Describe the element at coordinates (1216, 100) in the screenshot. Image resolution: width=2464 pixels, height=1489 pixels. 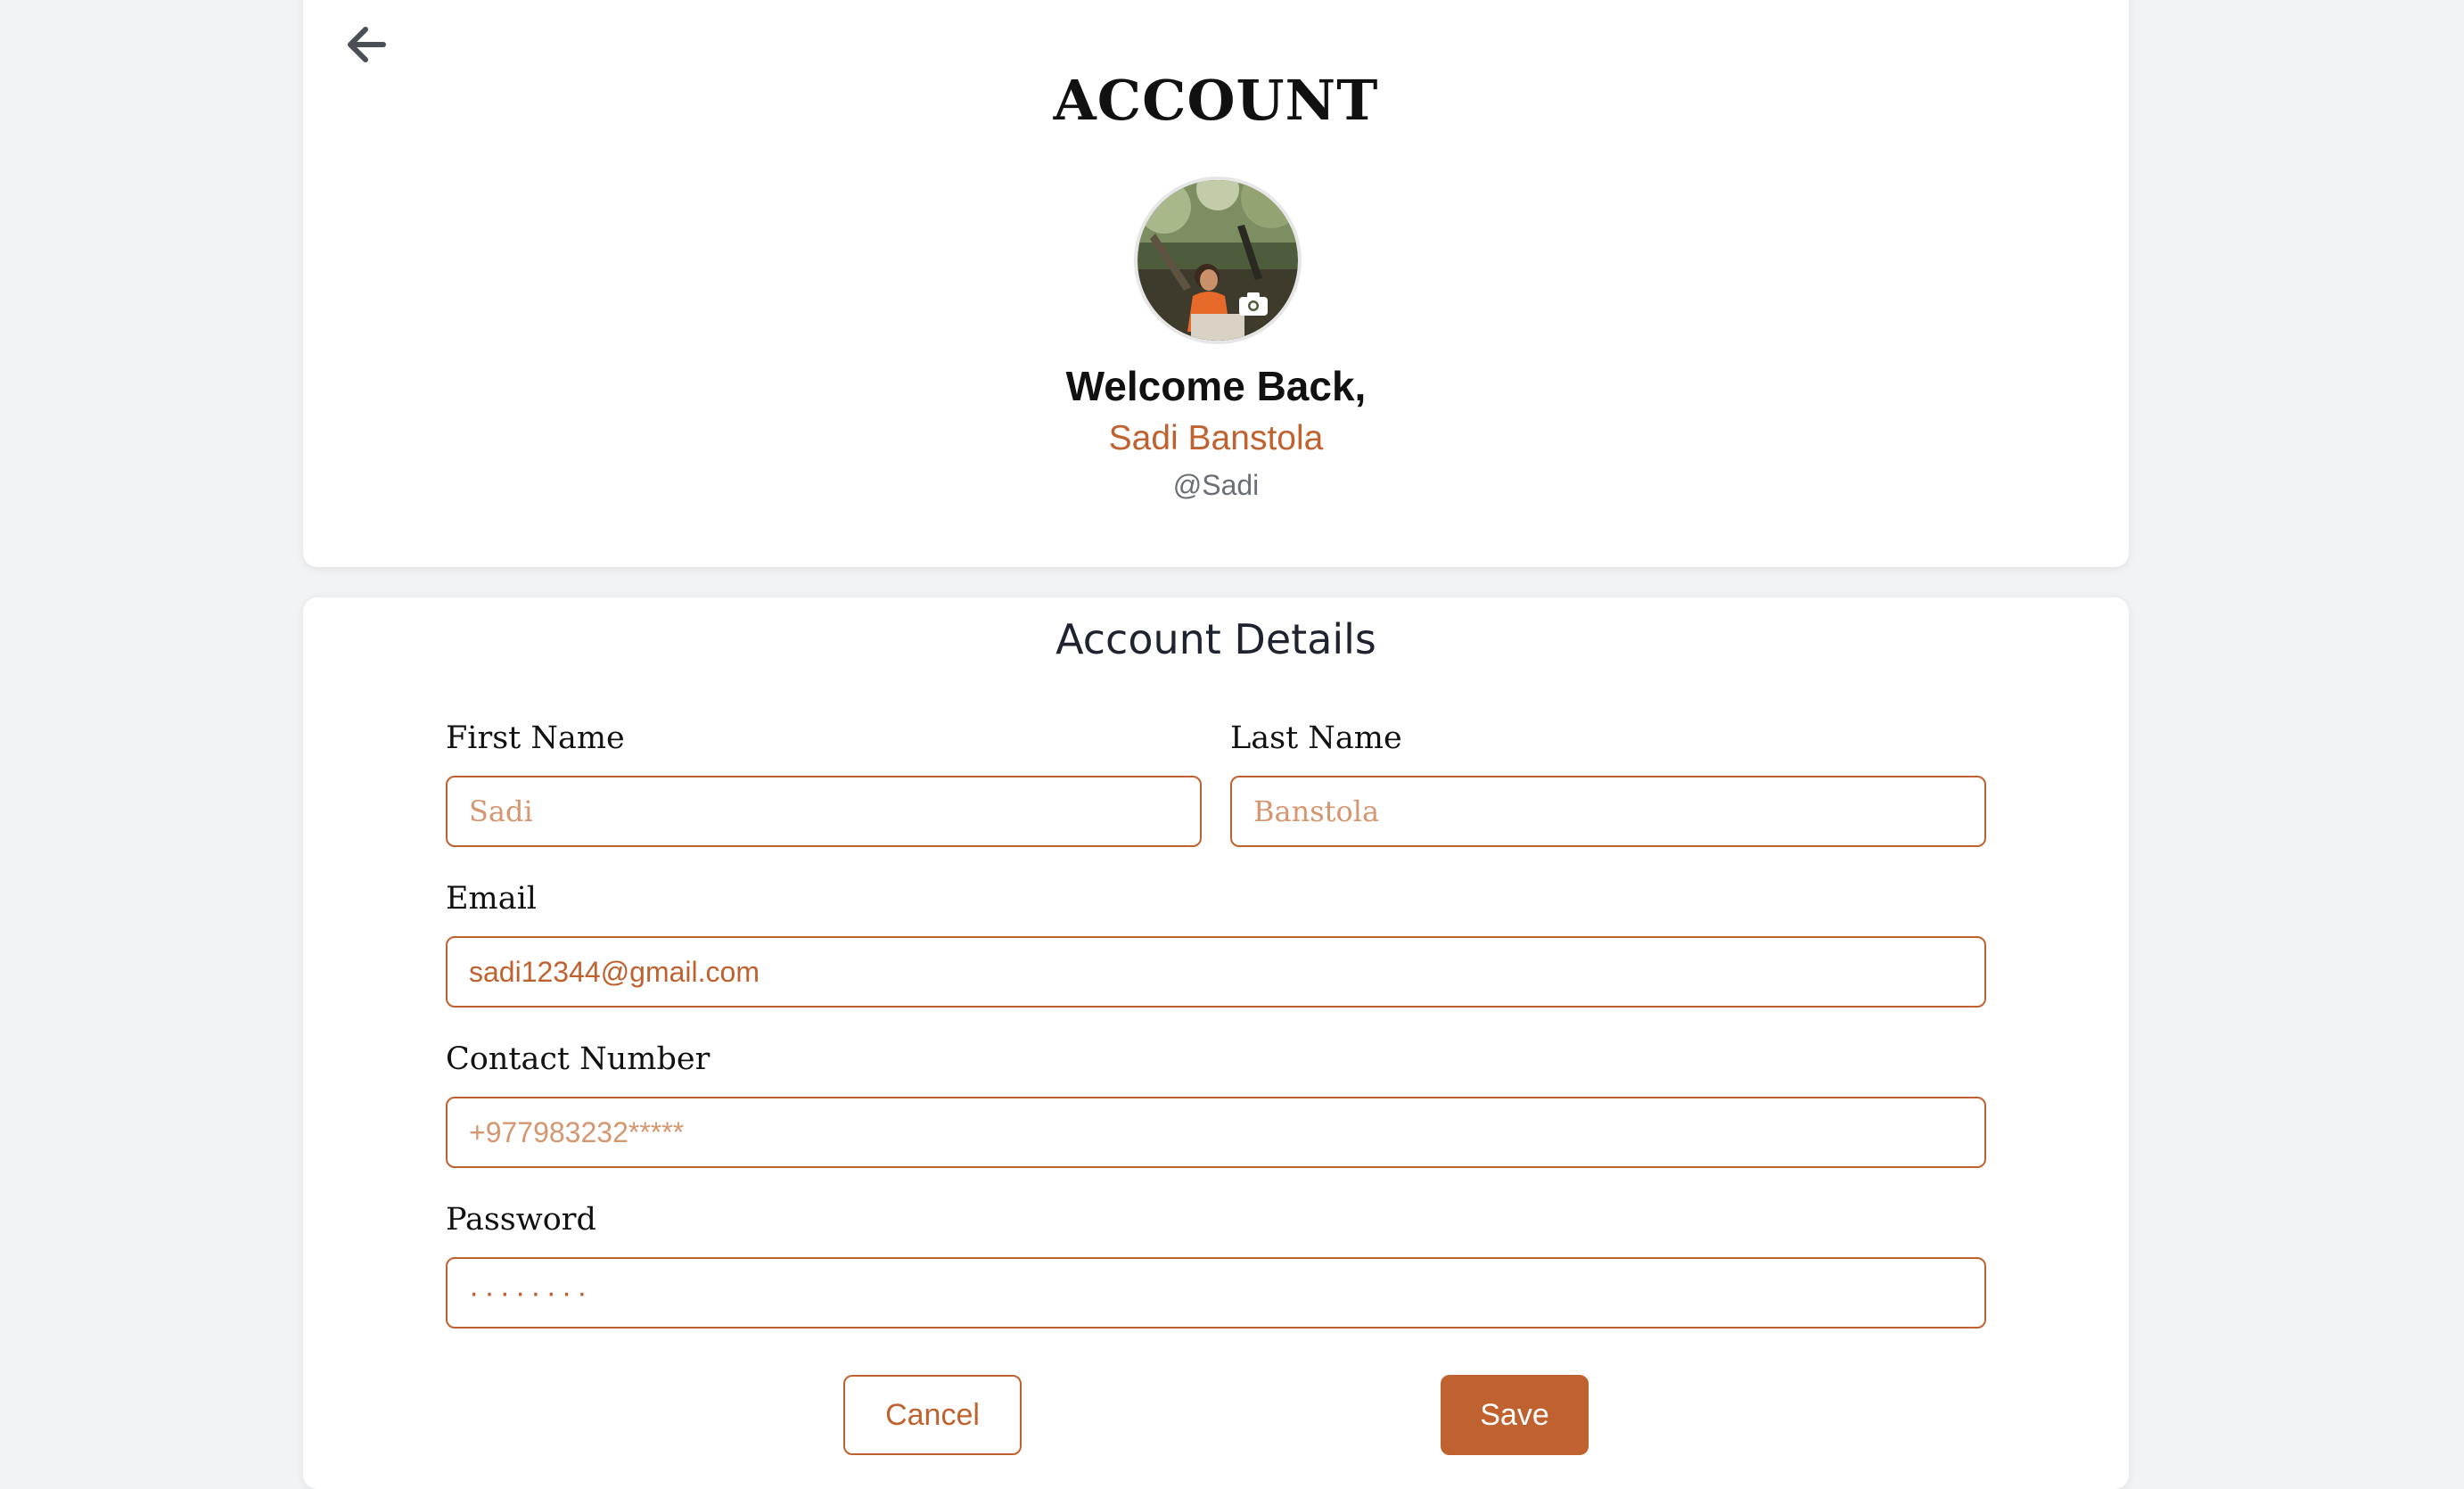
I see `page-title: ACCOUNT` at that location.